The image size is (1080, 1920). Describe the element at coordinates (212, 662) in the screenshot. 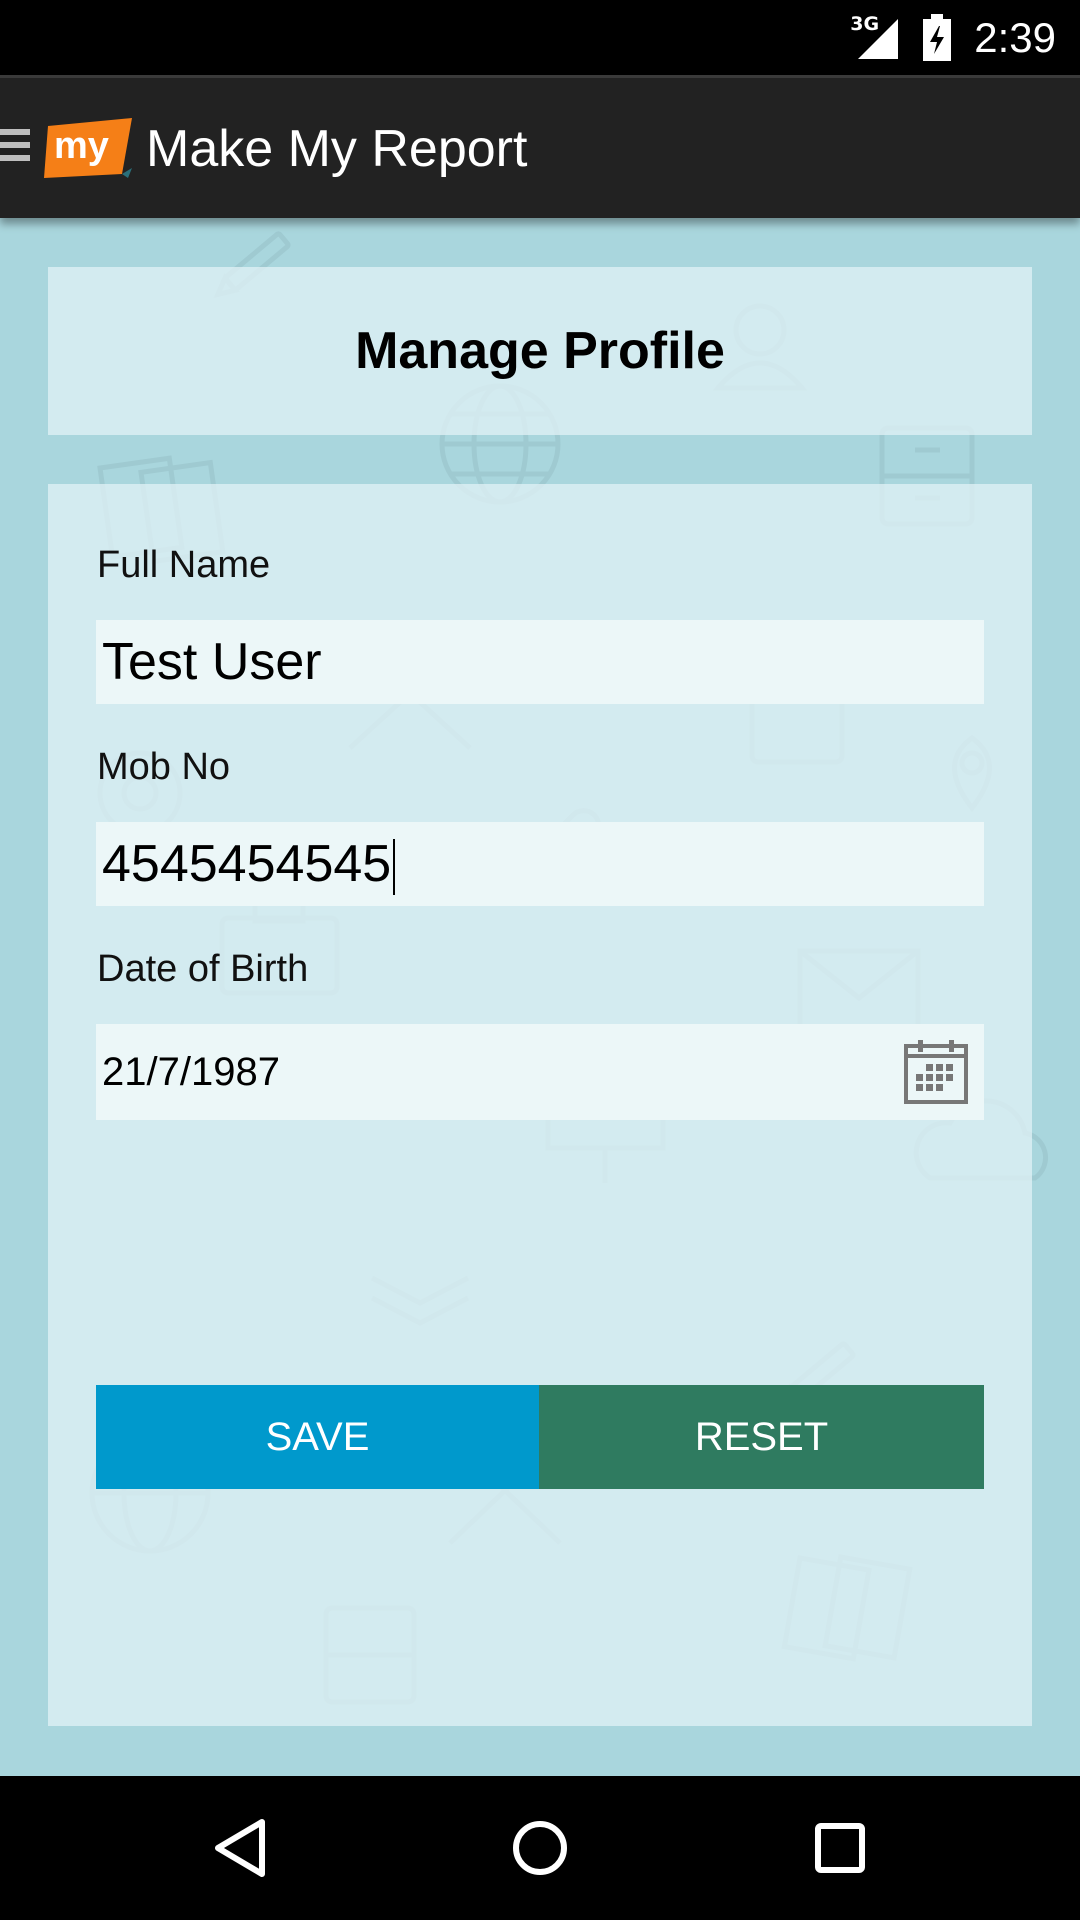

I see `full-name-value: Test User` at that location.